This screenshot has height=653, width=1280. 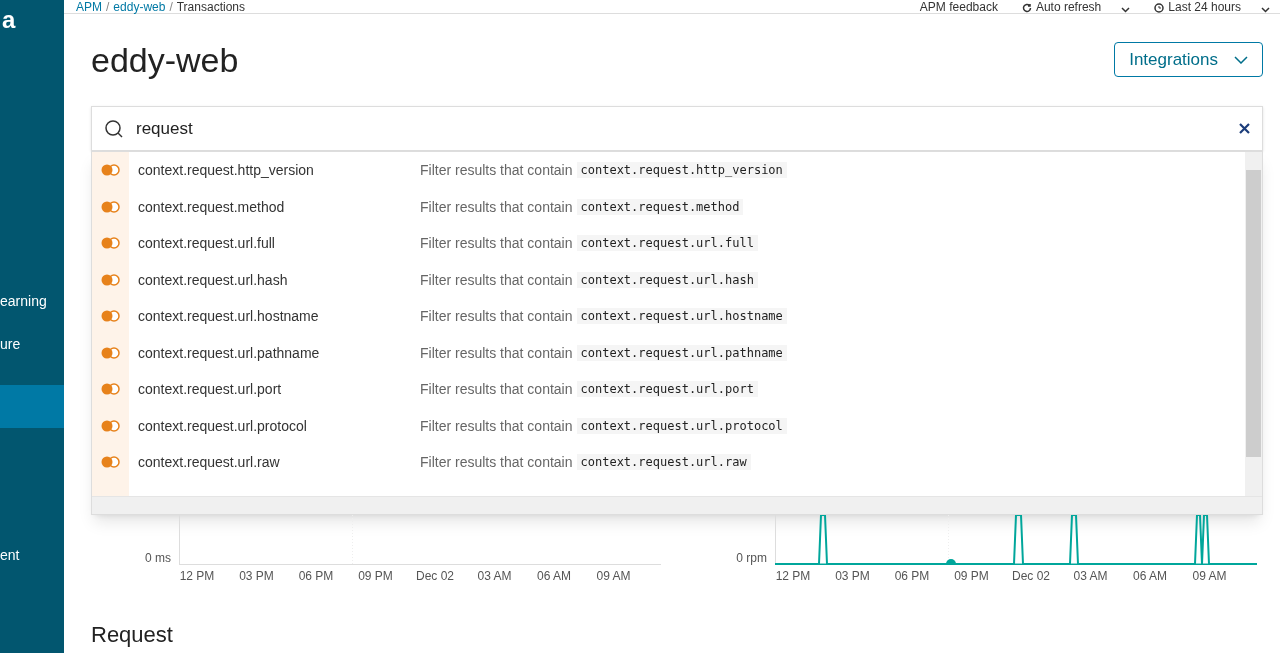 I want to click on code-value: context.request.url.hash, so click(x=667, y=279).